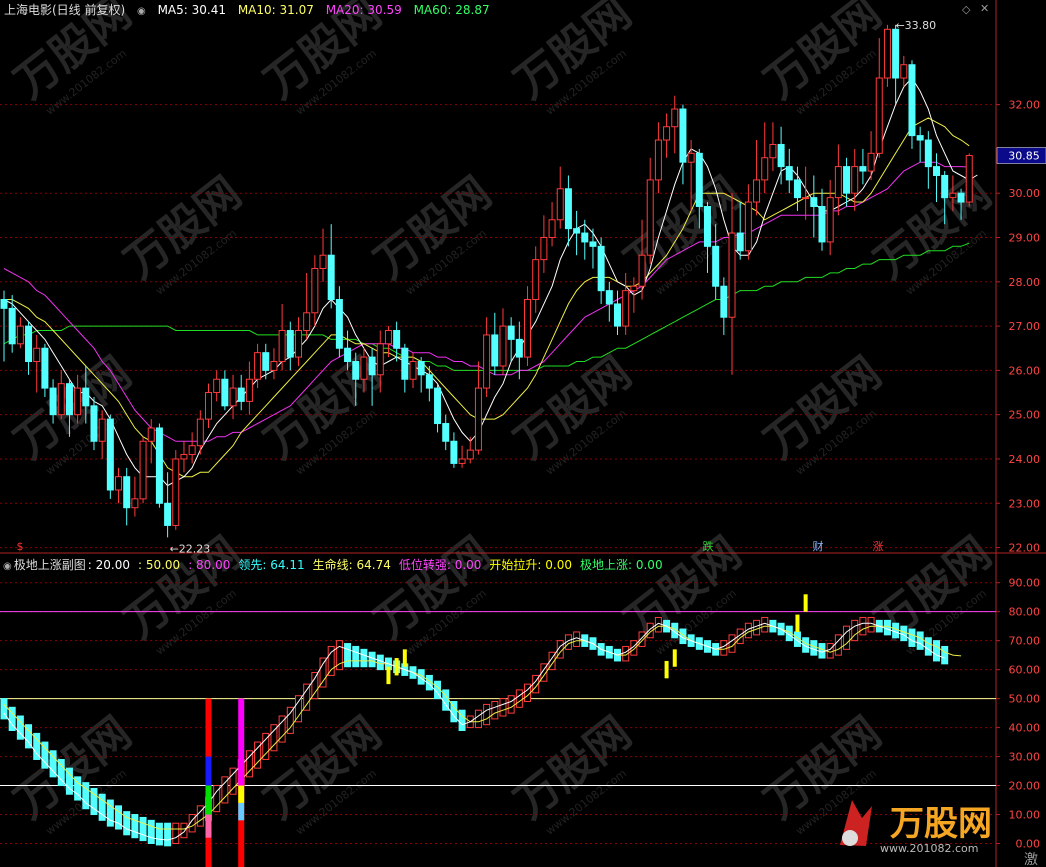  I want to click on lead-value: 领先: 64.11, so click(271, 565).